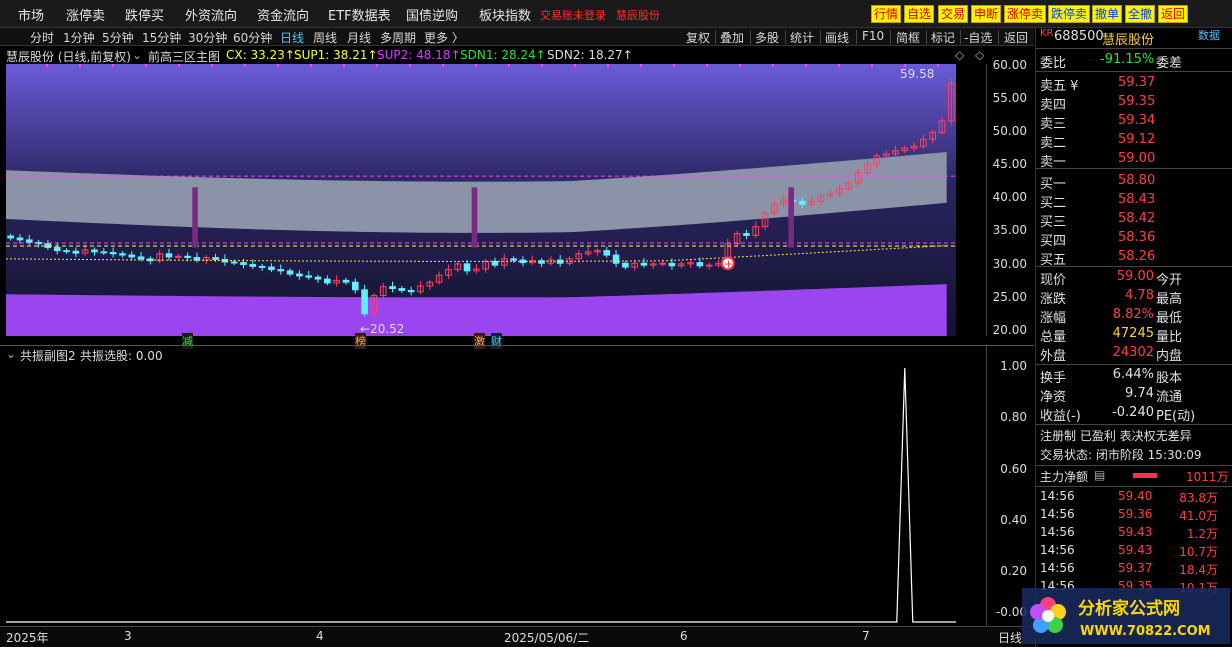 The width and height of the screenshot is (1232, 647). What do you see at coordinates (496, 341) in the screenshot?
I see `event-tag-4: 财` at bounding box center [496, 341].